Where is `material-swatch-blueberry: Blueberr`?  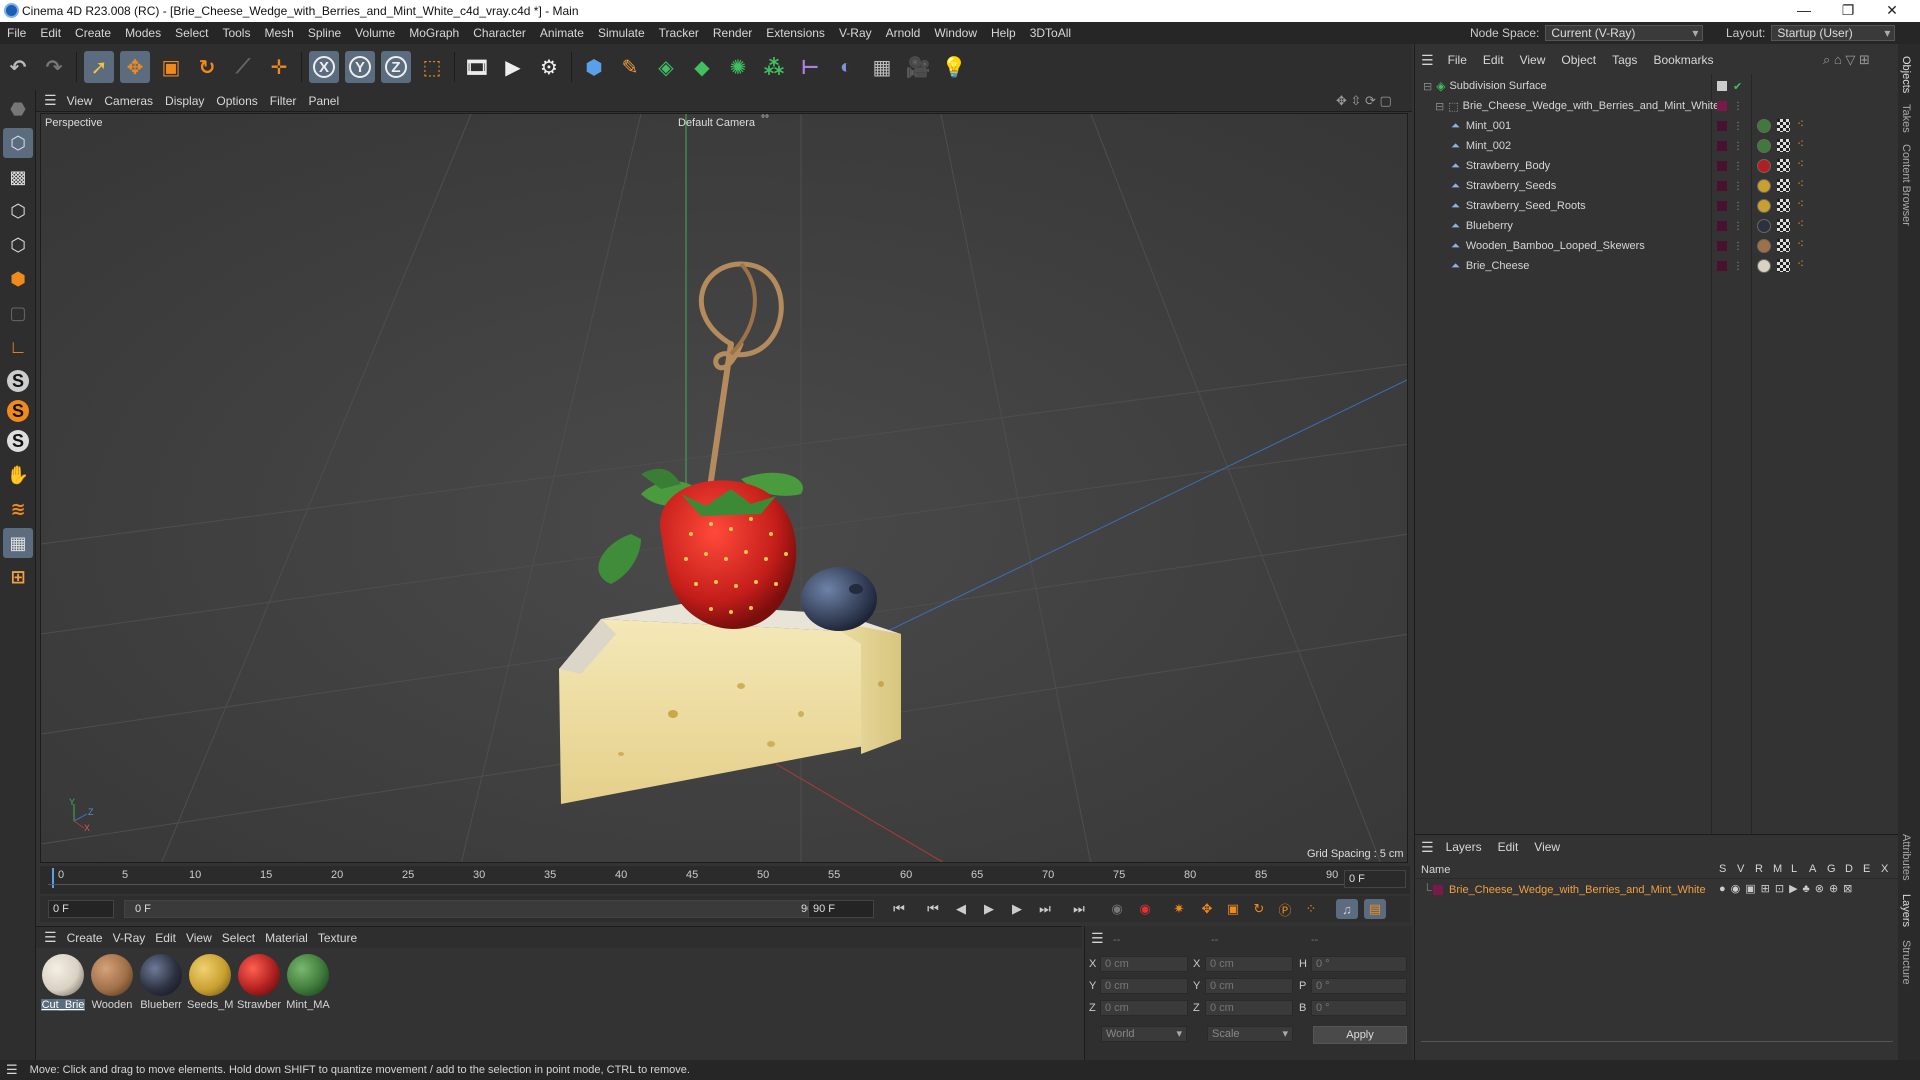
material-swatch-blueberry: Blueberr is located at coordinates (161, 982).